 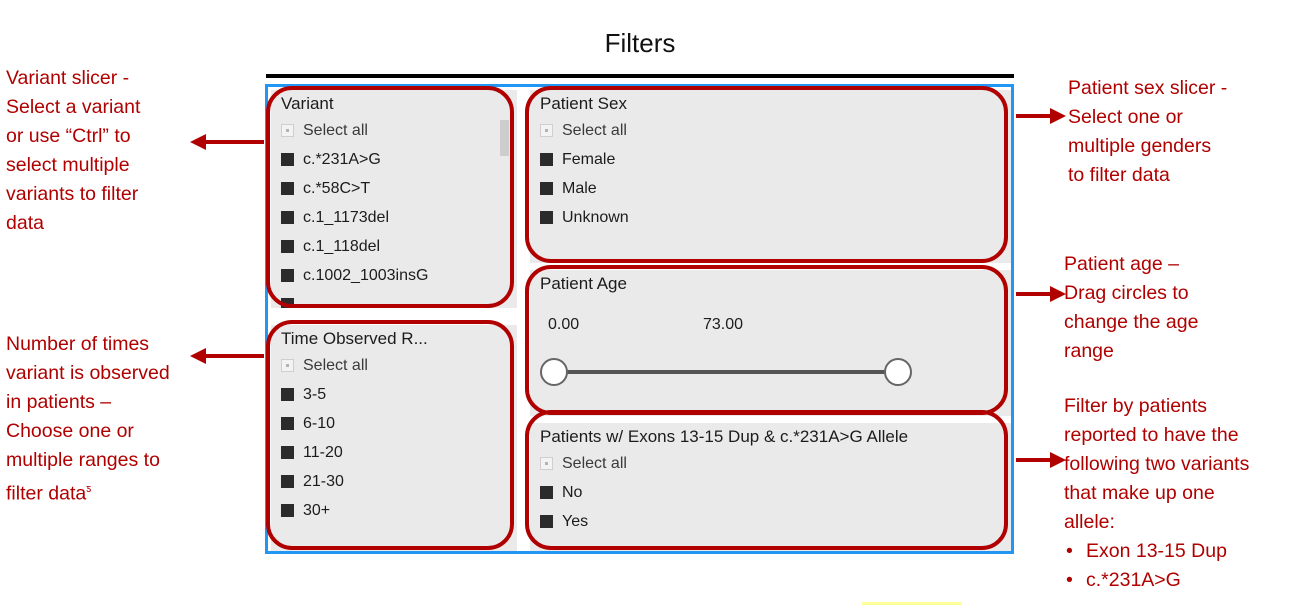 I want to click on slicer-time-observed-items: Select all 3-5 6-10 11-20 21-30 30+, so click(x=394, y=438).